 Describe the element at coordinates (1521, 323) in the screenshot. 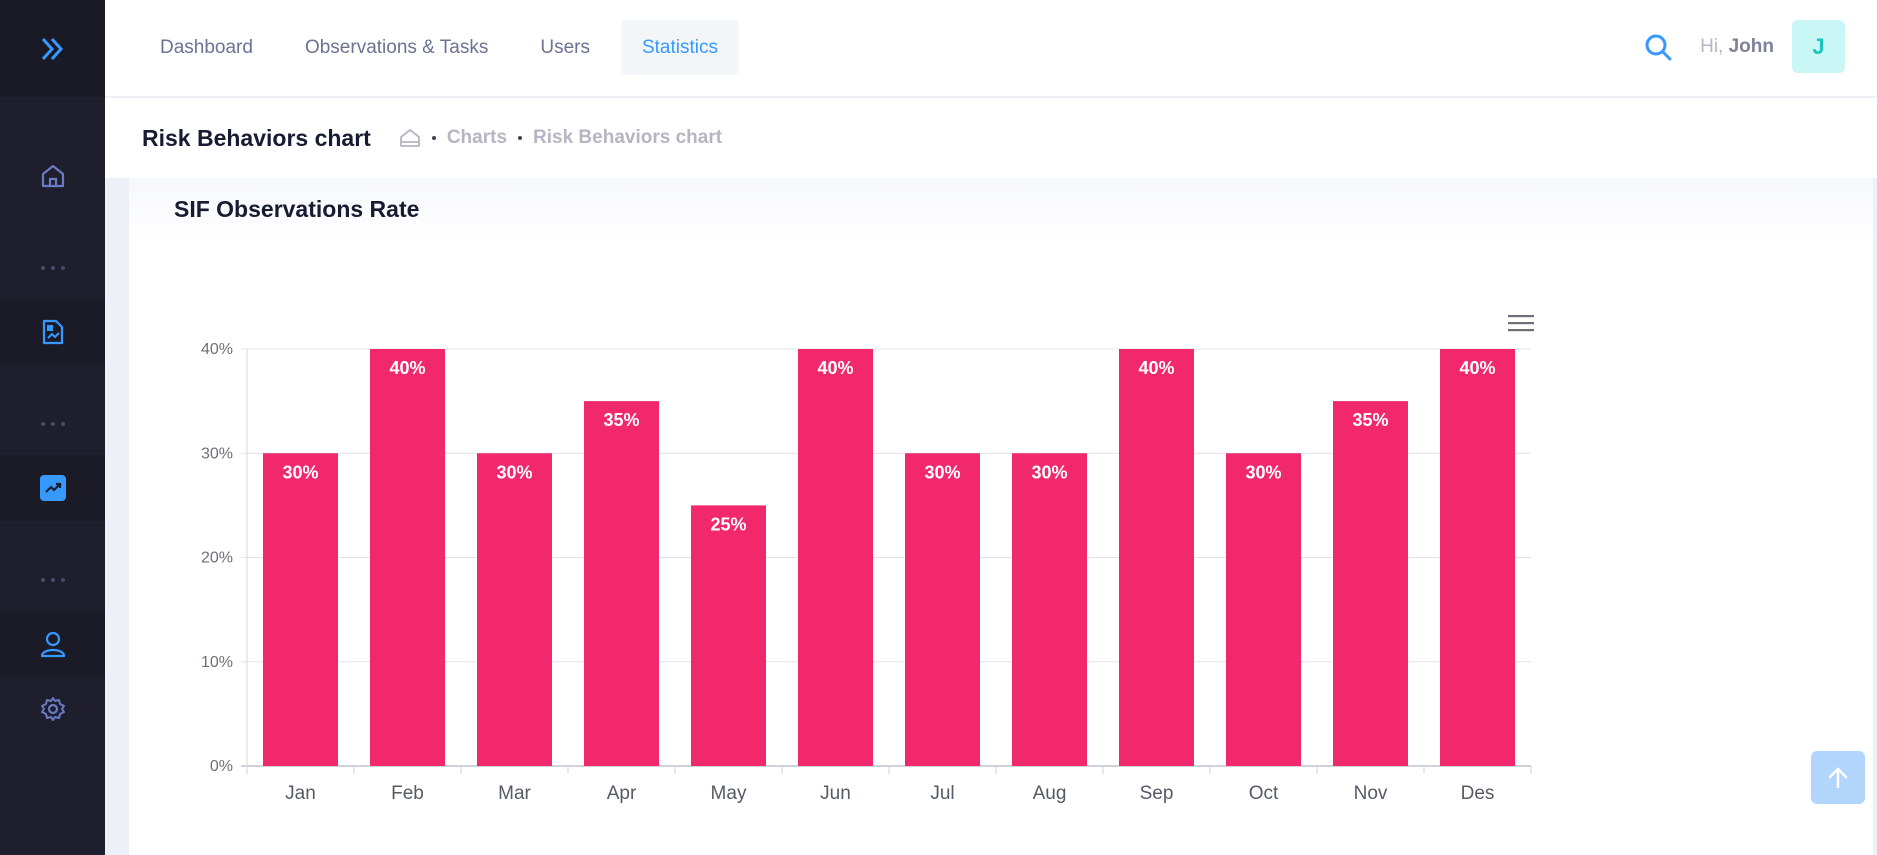

I see `chart-menu-icon` at that location.